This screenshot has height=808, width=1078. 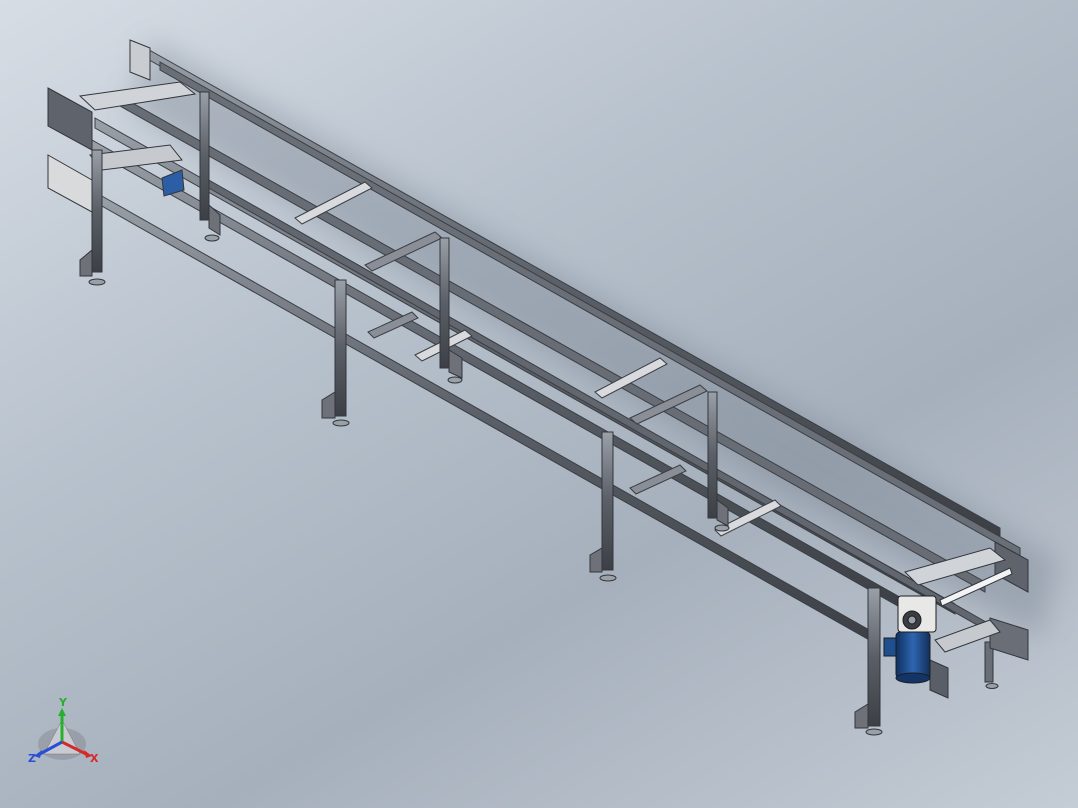 What do you see at coordinates (63, 702) in the screenshot?
I see `y-axis-label: Y` at bounding box center [63, 702].